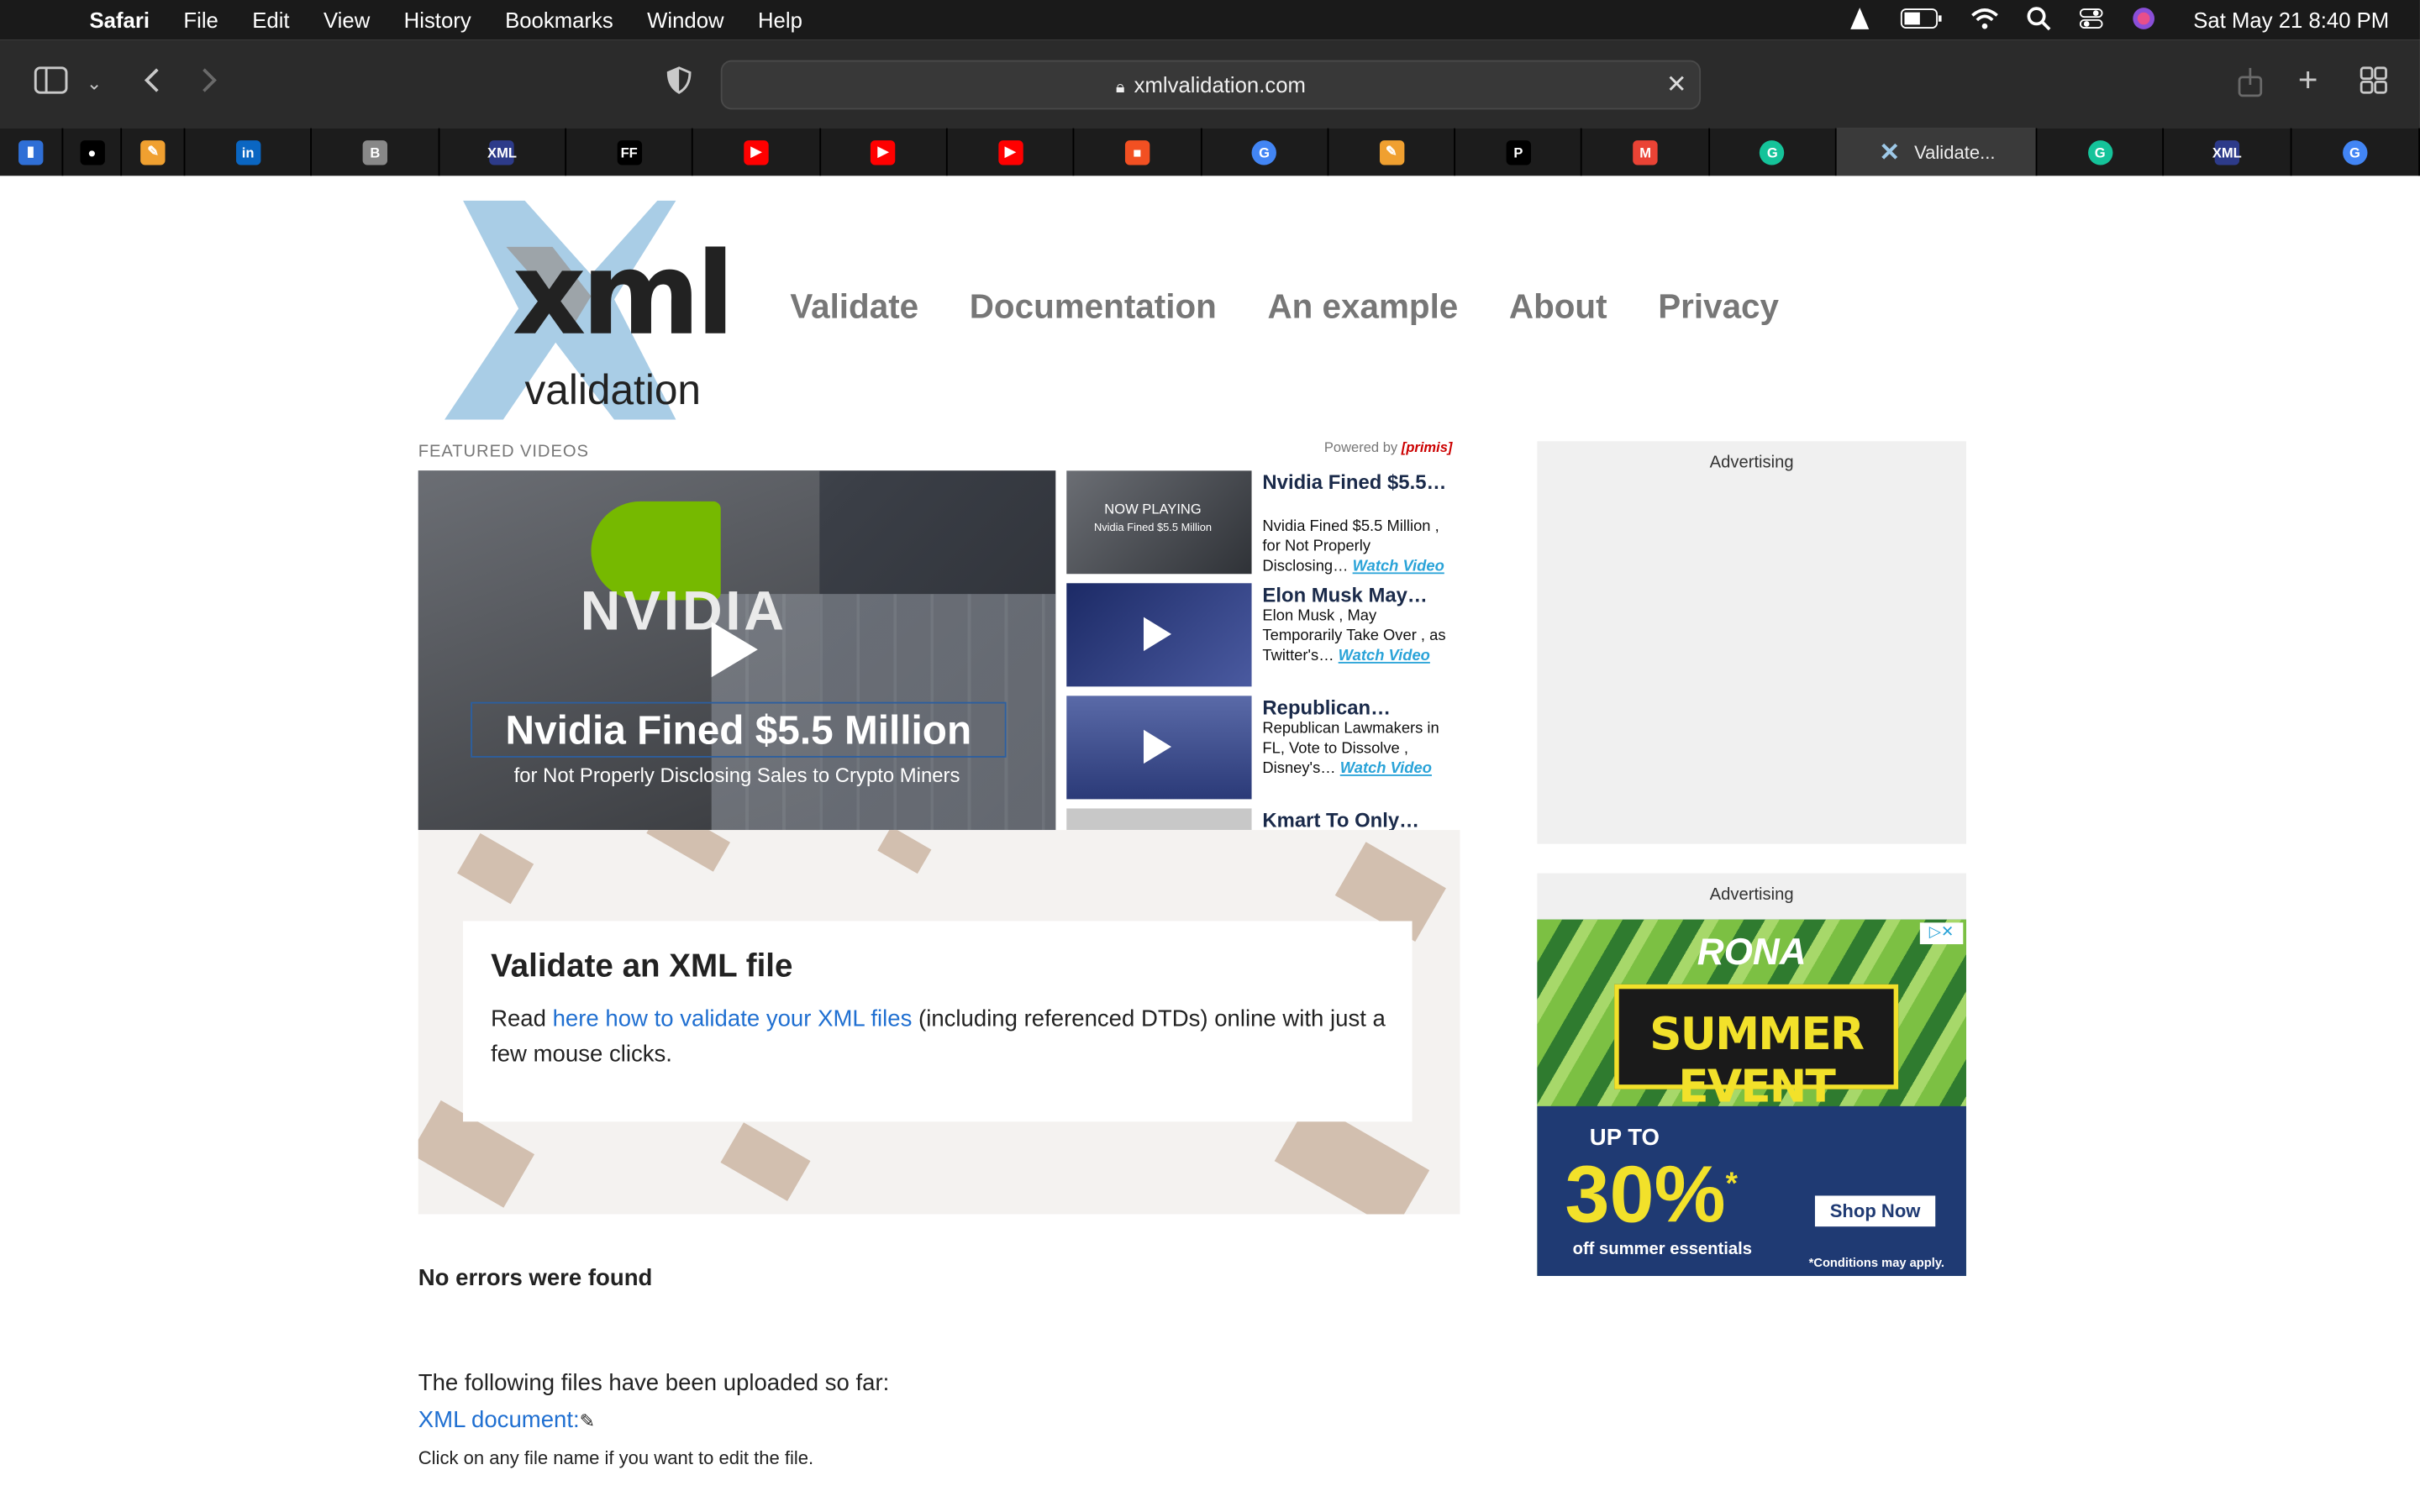 This screenshot has height=1512, width=2420. I want to click on nav-about: About, so click(1558, 307).